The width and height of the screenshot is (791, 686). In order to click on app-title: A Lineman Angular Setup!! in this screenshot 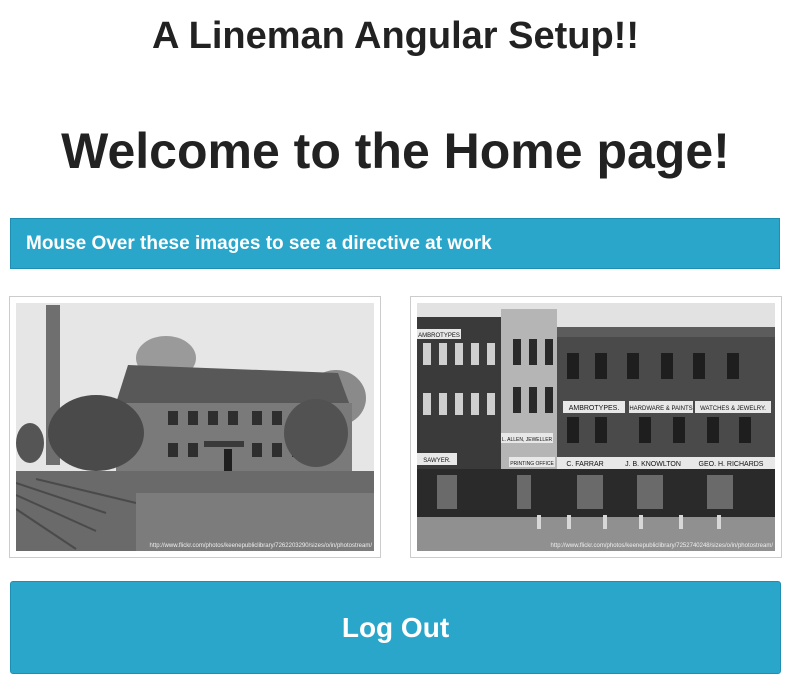, I will do `click(395, 36)`.